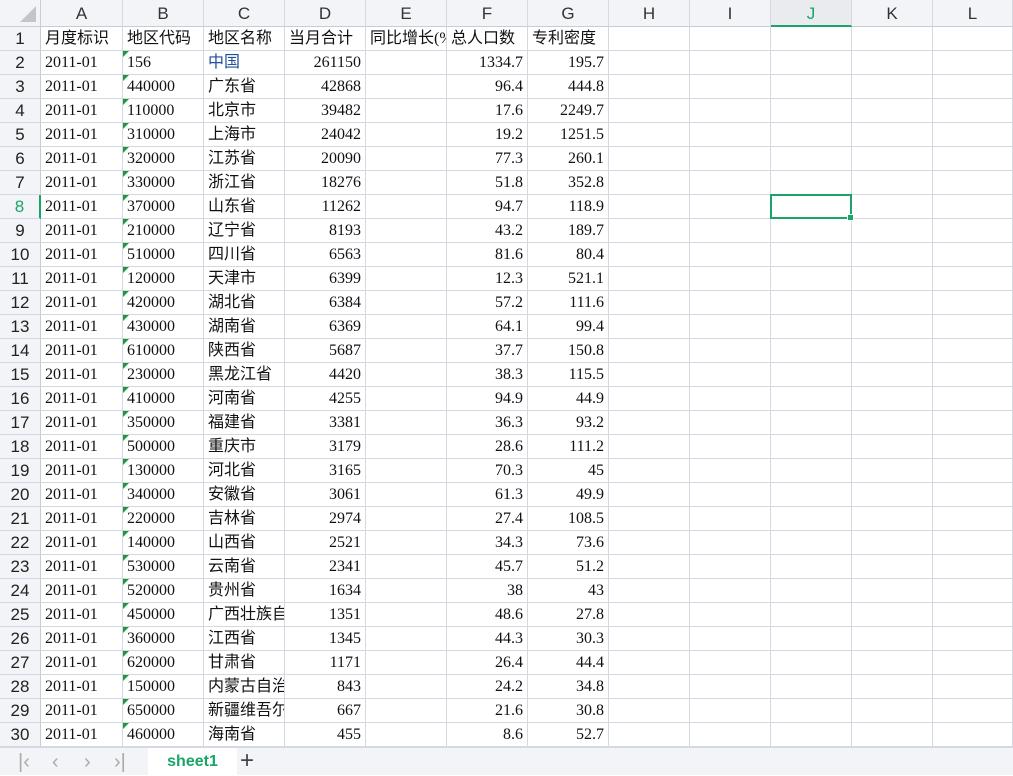 The height and width of the screenshot is (776, 1013). I want to click on table-cell: 350000, so click(163, 423).